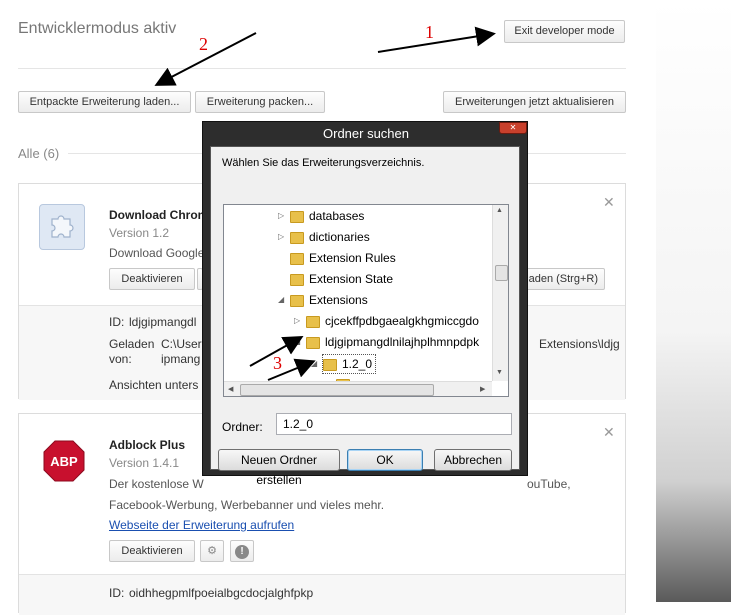 The width and height of the screenshot is (731, 615). I want to click on annotation-number-1: 1, so click(429, 32).